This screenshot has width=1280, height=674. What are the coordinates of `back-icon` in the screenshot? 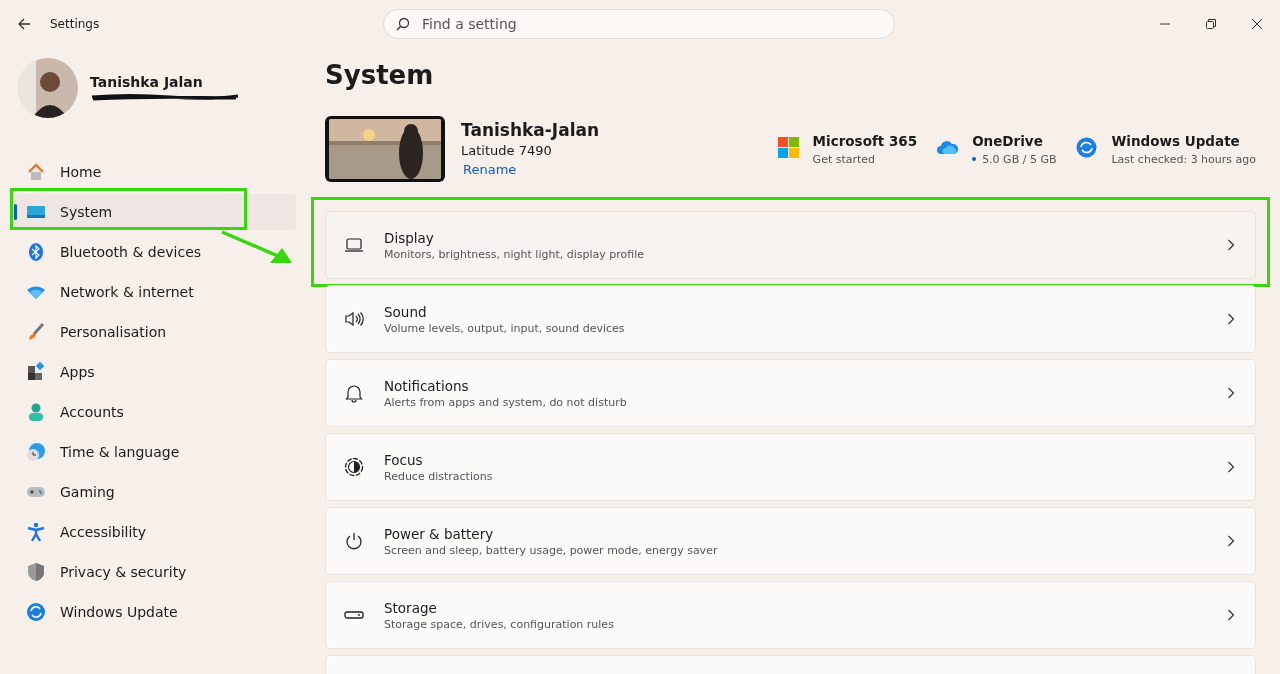 It's located at (24, 24).